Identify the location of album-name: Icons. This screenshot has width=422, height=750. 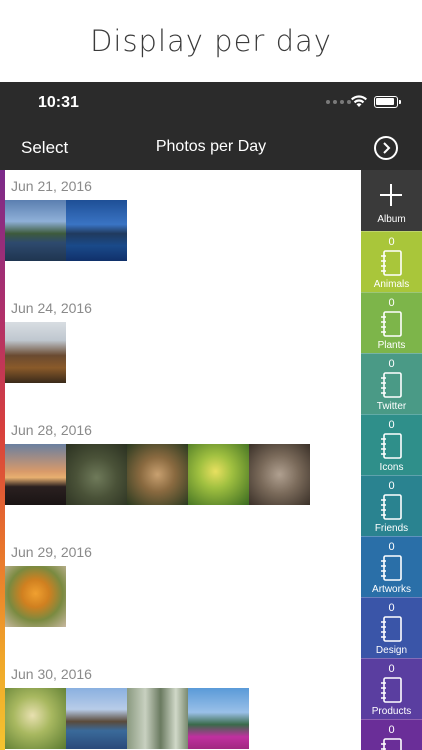
(391, 467).